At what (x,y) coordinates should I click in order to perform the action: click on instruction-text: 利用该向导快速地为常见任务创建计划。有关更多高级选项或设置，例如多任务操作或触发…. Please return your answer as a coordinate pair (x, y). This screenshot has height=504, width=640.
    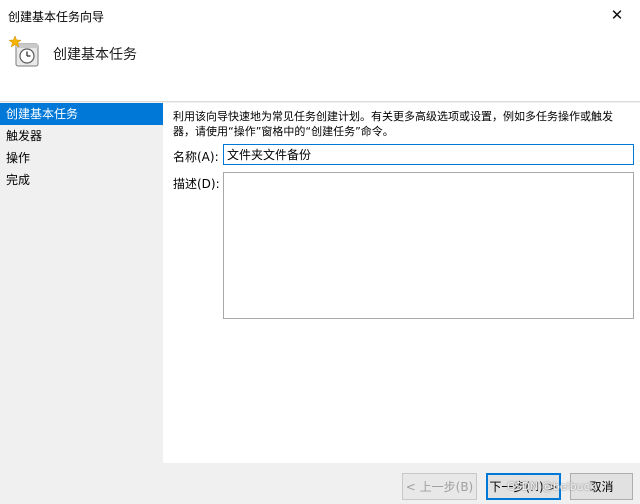
    Looking at the image, I should click on (393, 124).